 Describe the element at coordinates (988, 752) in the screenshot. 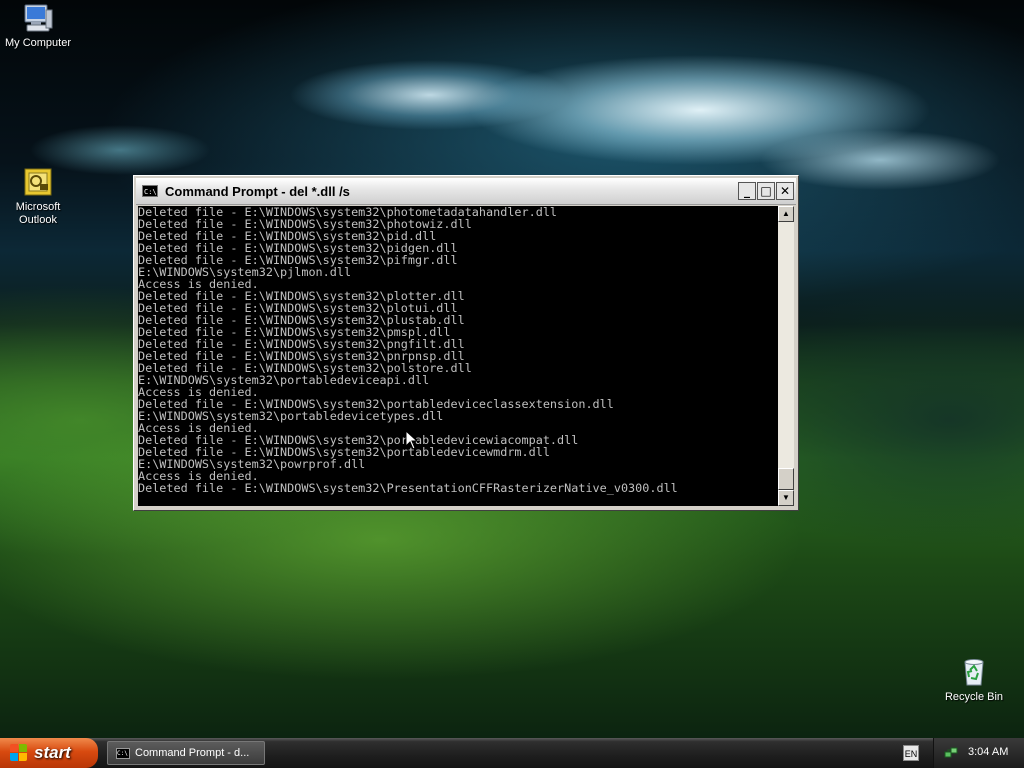

I see `clock: 3:04 AM` at that location.